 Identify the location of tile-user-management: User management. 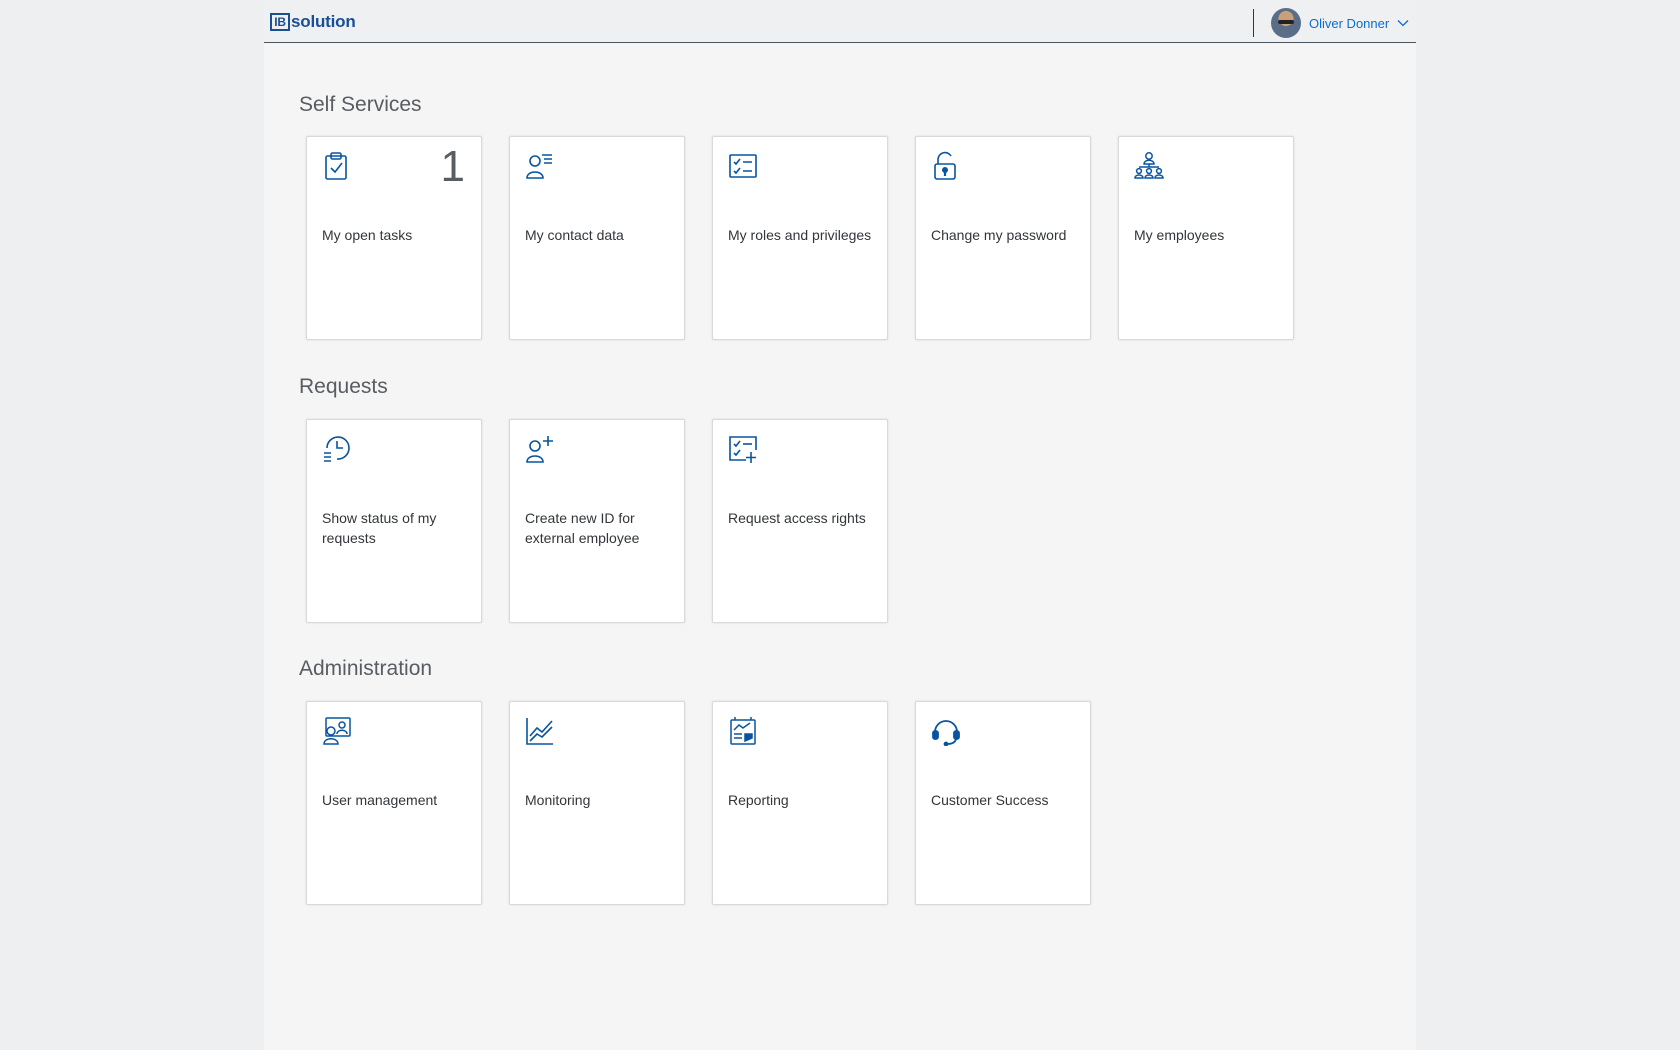
(394, 803).